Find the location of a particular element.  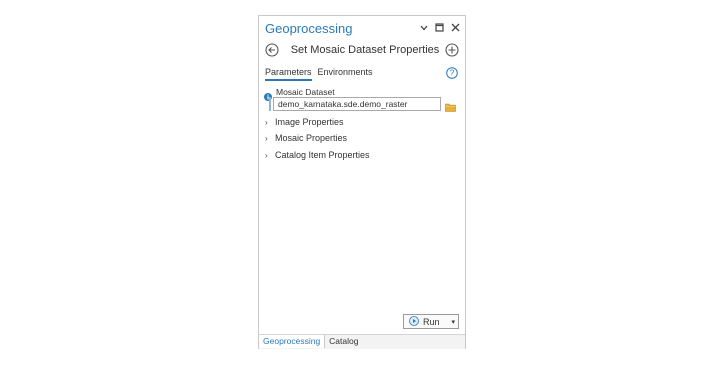

group-catalog-item-properties: › Catalog Item Properties is located at coordinates (317, 155).